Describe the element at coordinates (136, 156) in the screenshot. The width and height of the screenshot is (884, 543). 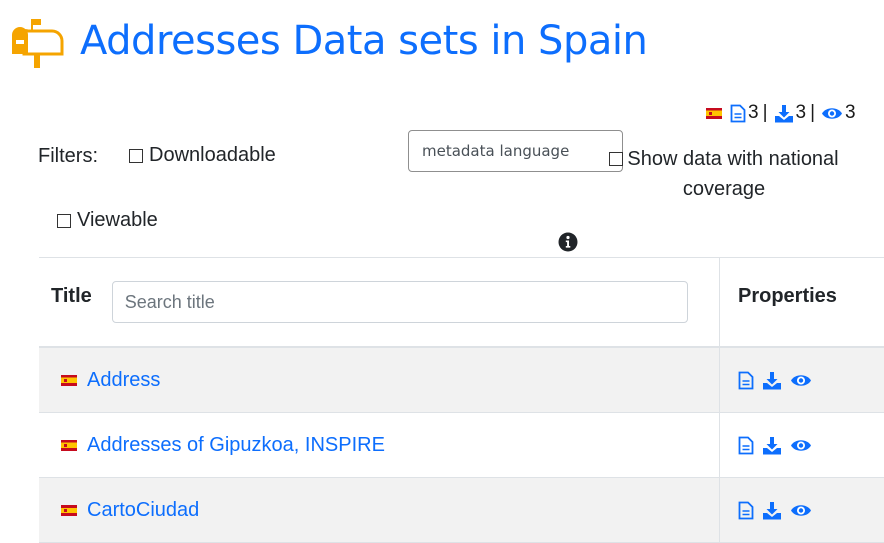
I see `downloadable-checkbox` at that location.